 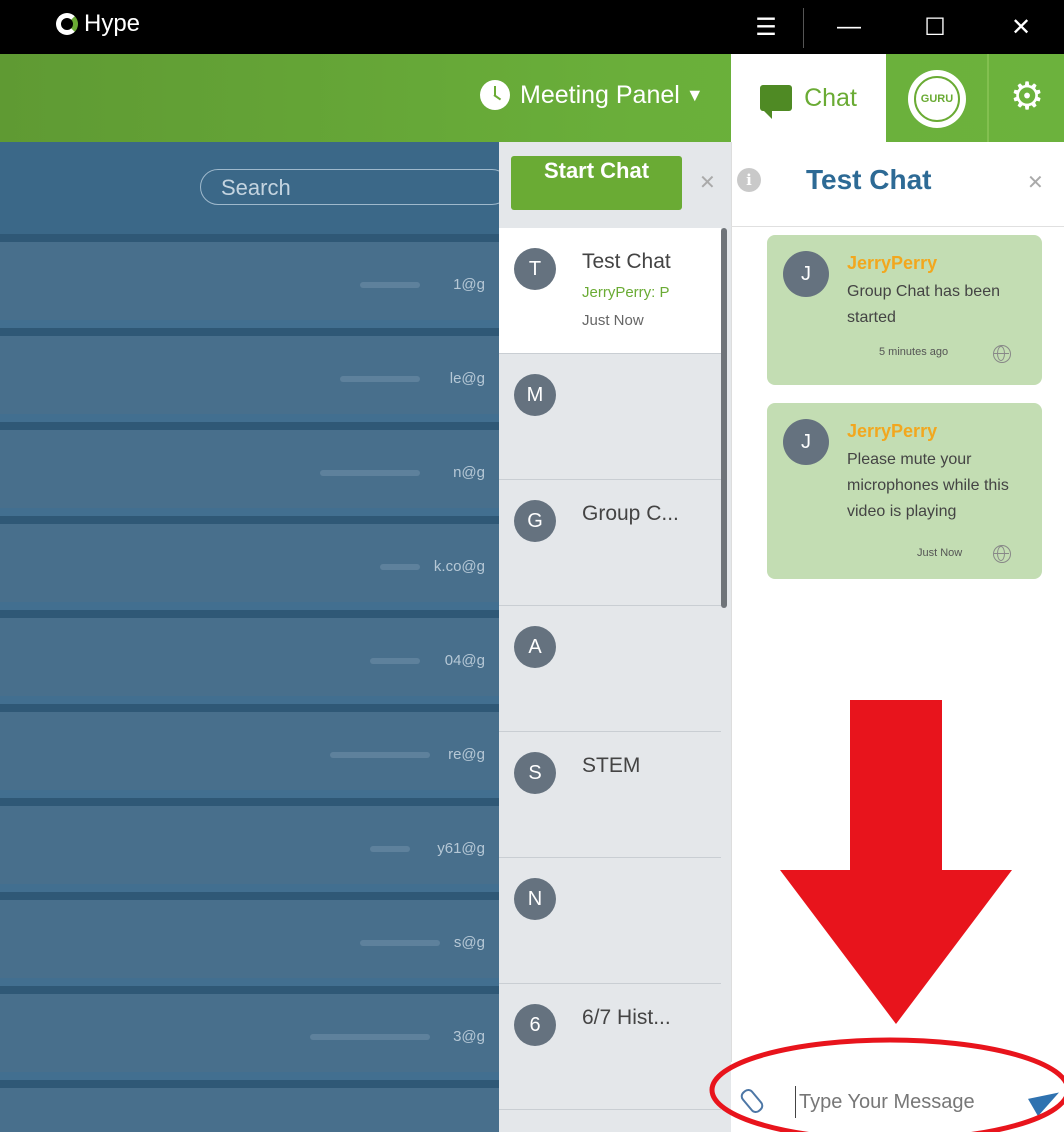 I want to click on contact-row: le@g, so click(x=249, y=371).